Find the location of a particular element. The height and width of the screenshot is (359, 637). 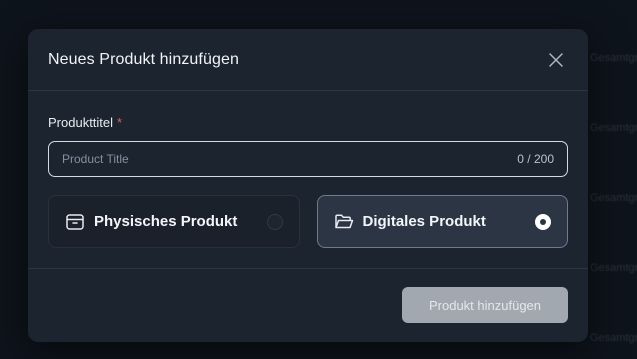

option-digital-product: Digitales Produkt is located at coordinates (442, 221).